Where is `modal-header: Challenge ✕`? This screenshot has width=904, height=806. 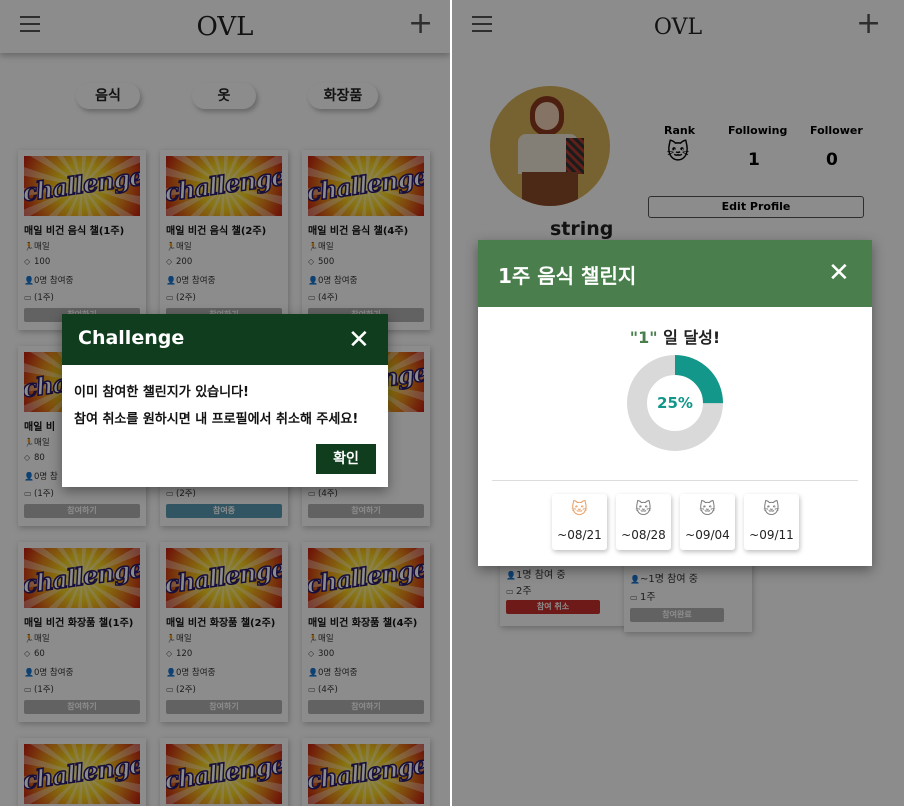
modal-header: Challenge ✕ is located at coordinates (225, 339).